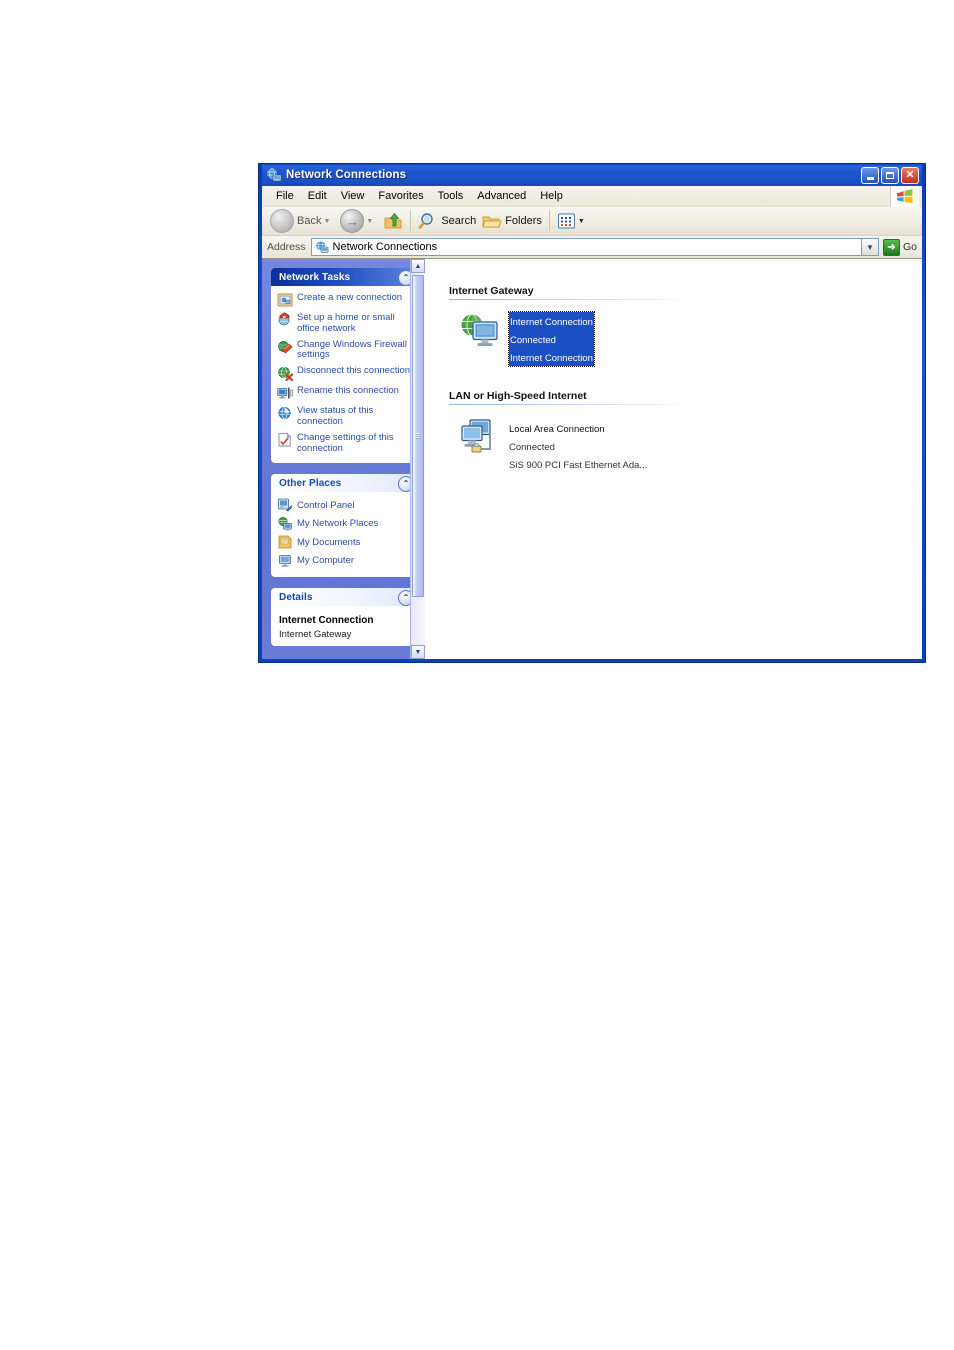 This screenshot has width=954, height=1350. I want to click on views-button: ▼, so click(573, 221).